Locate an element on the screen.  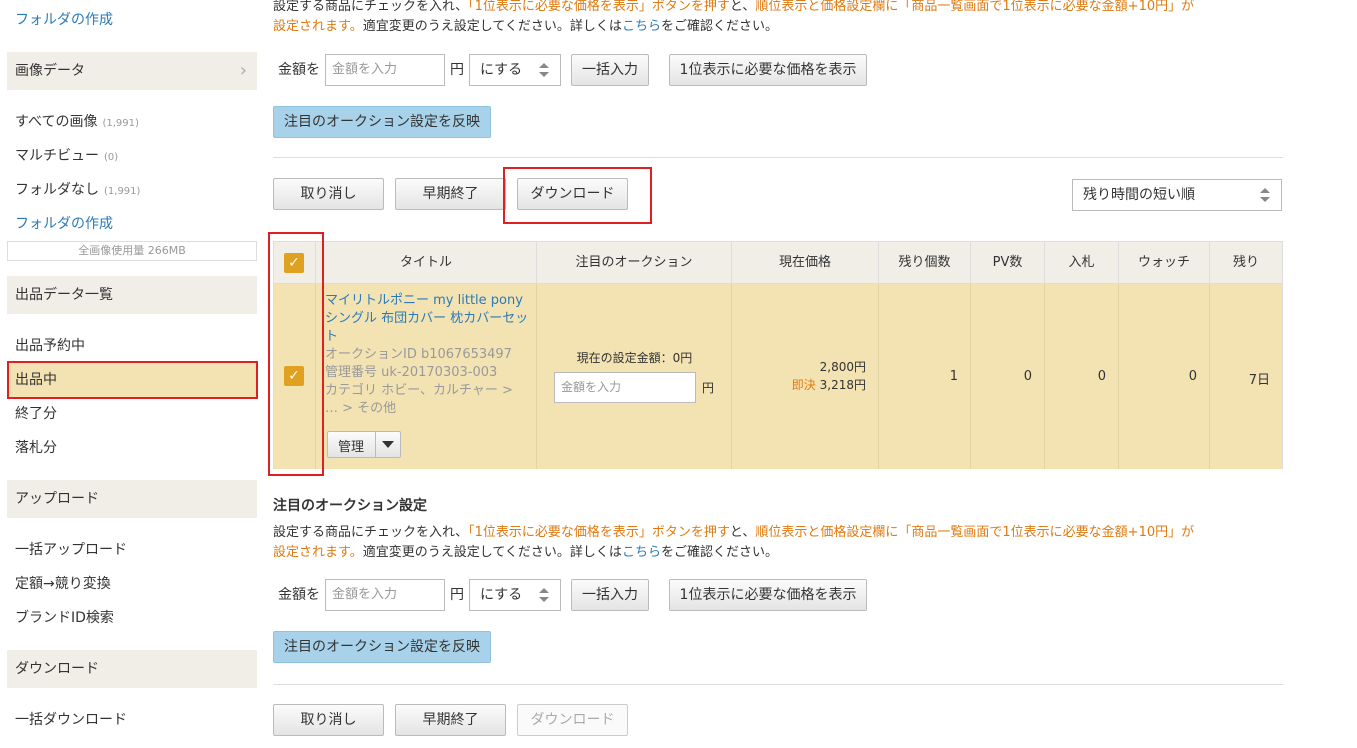
sidebar-item-ended: 終了分 is located at coordinates (36, 413).